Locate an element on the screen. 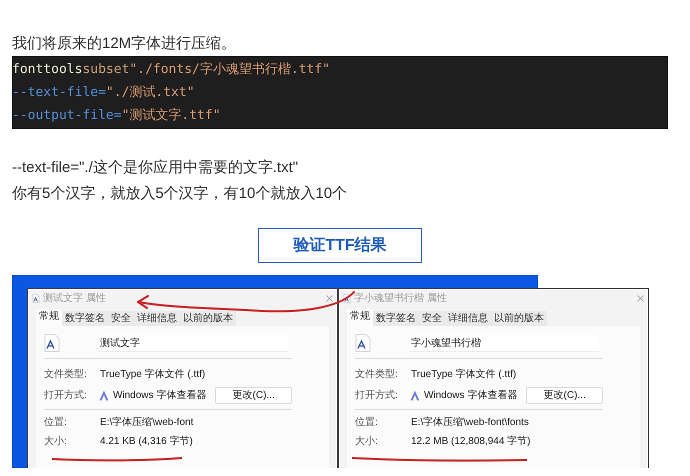 Image resolution: width=690 pixels, height=476 pixels. paragraph: 我们将原来的12M字体进行压缩。 is located at coordinates (124, 44).